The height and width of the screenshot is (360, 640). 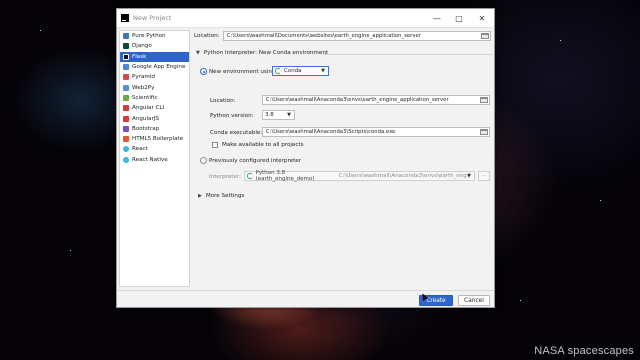 What do you see at coordinates (125, 18) in the screenshot?
I see `pycharm-icon` at bounding box center [125, 18].